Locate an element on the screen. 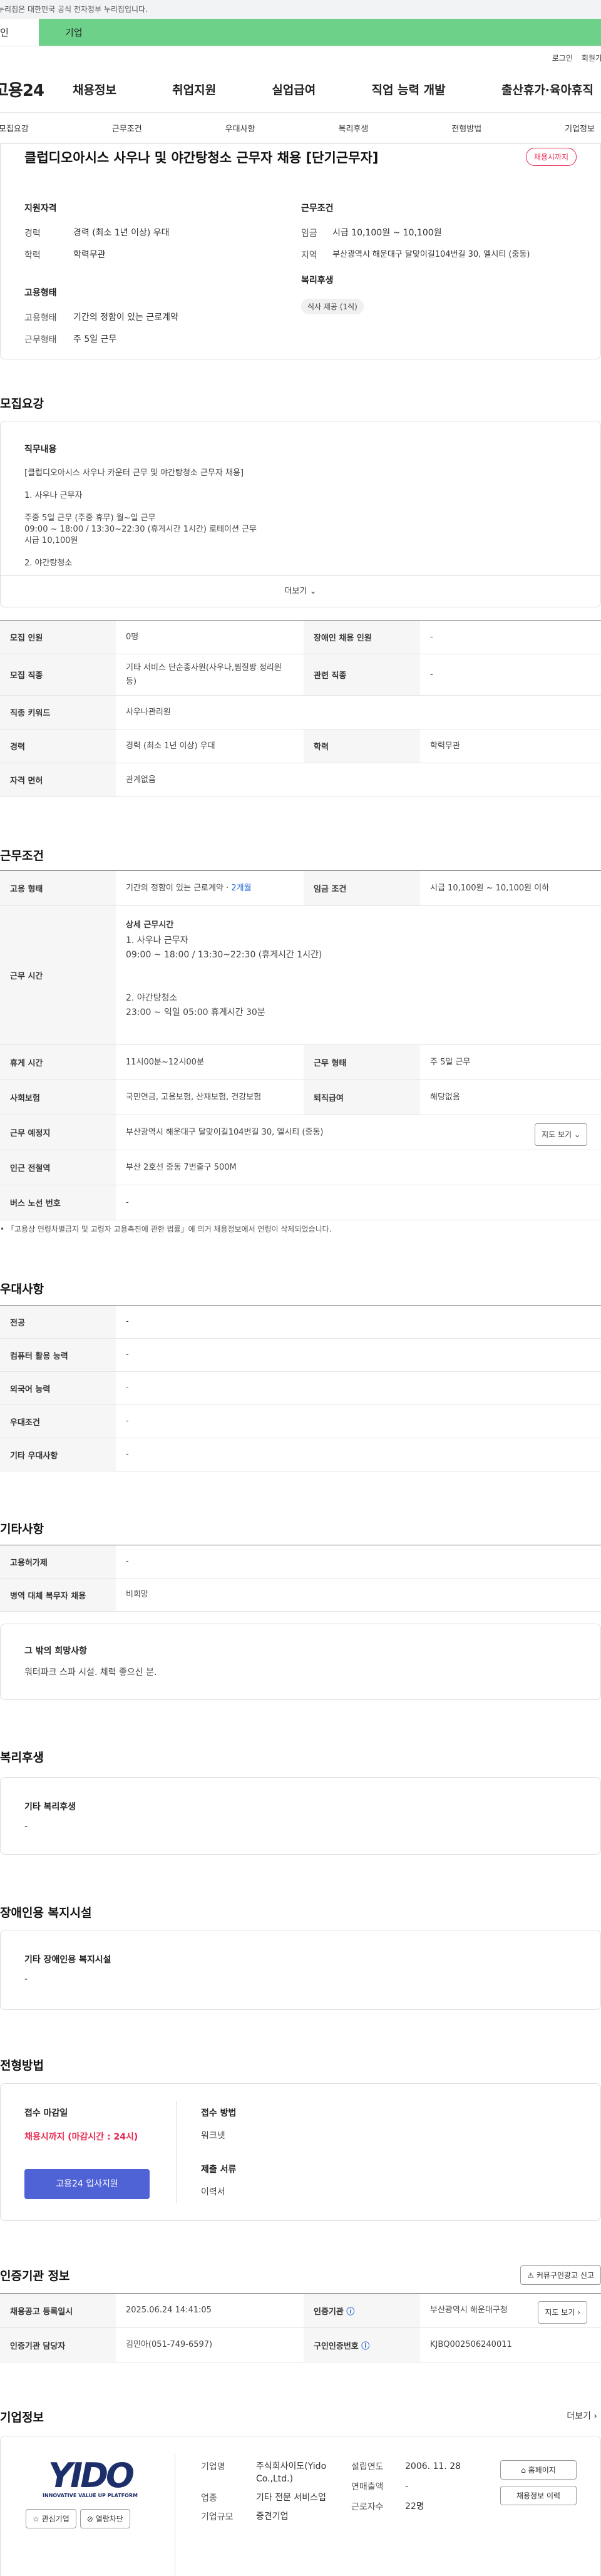 The width and height of the screenshot is (601, 2576). disab-value: - is located at coordinates (26, 1979).